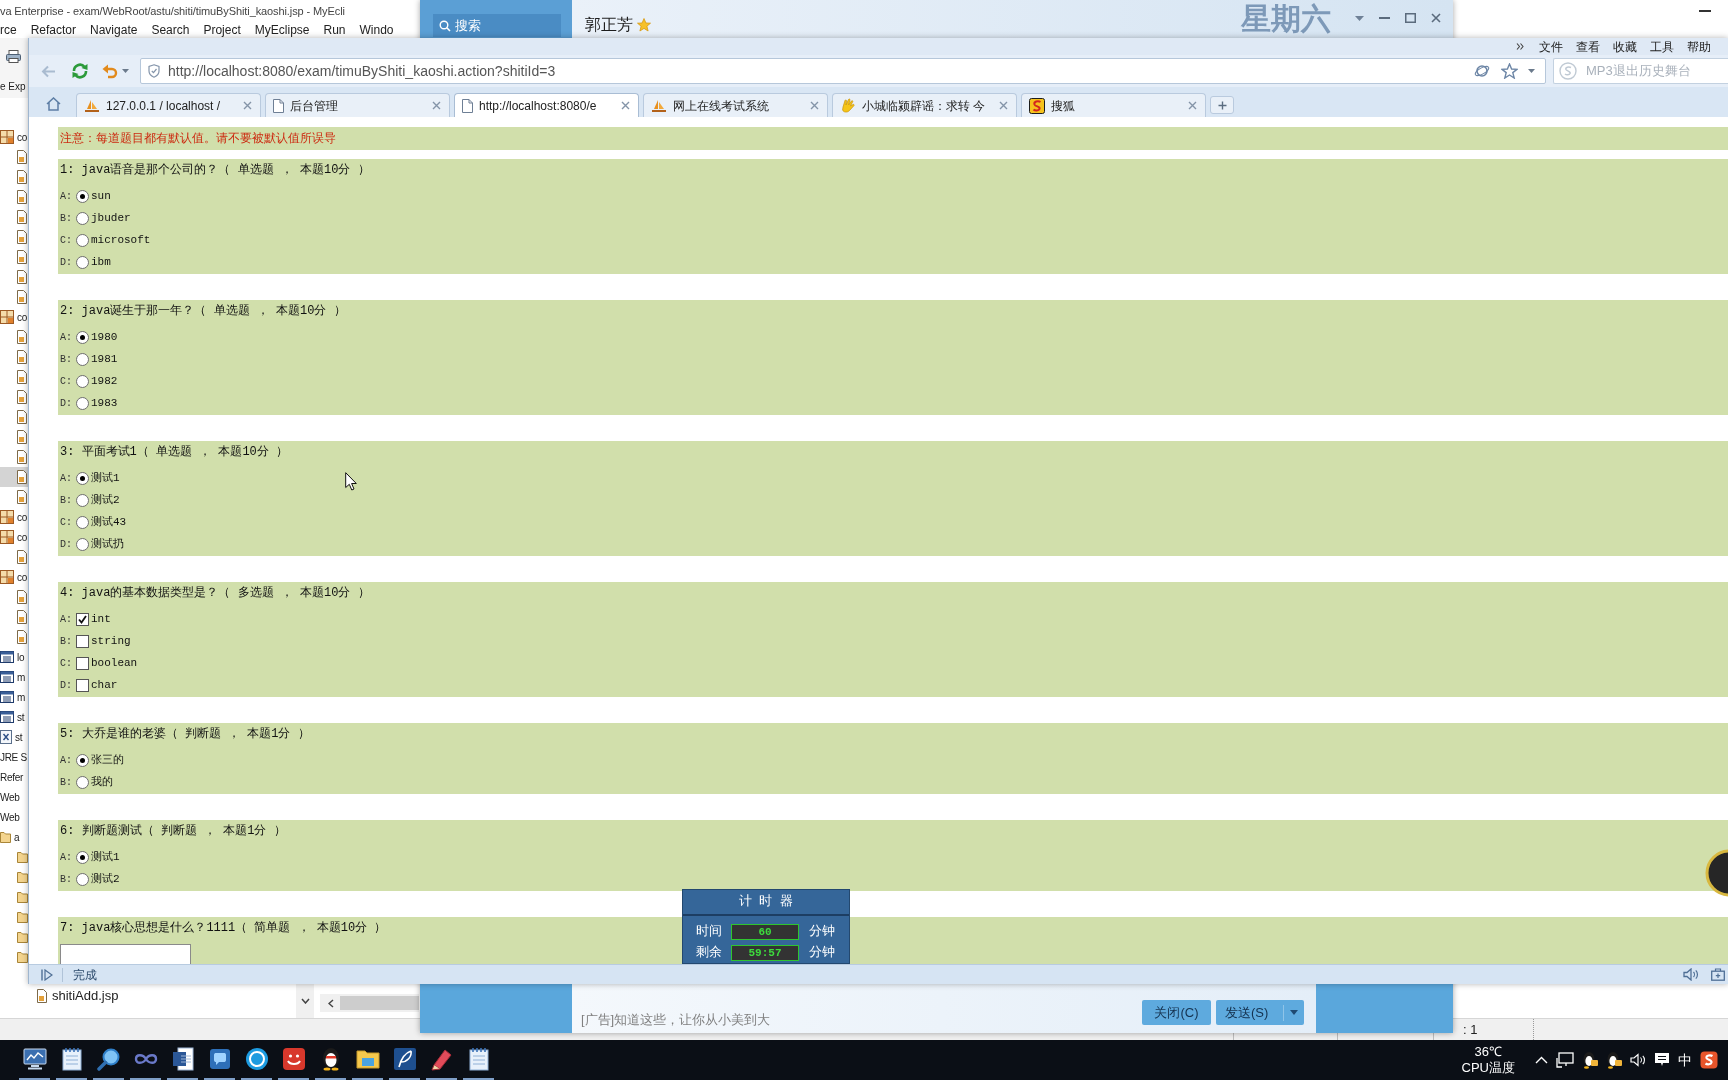  What do you see at coordinates (357, 105) in the screenshot?
I see `browser-tab: 后台管理` at bounding box center [357, 105].